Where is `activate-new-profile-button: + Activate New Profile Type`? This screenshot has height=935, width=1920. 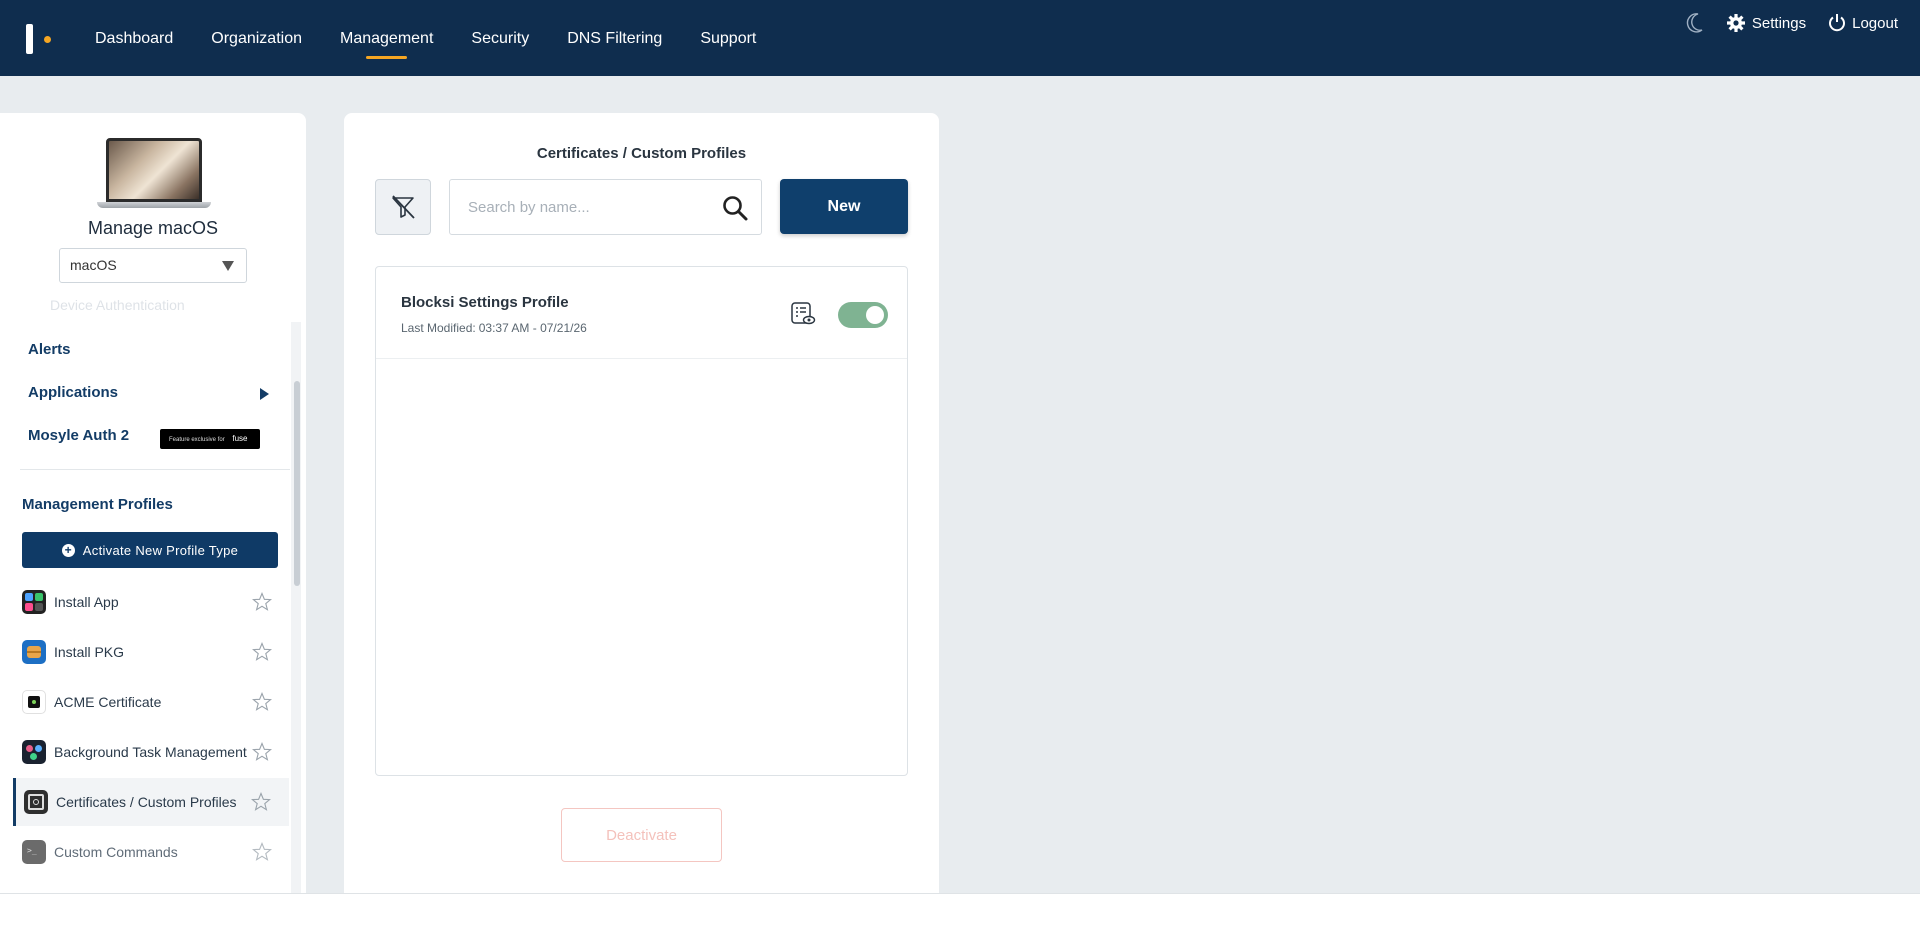
activate-new-profile-button: + Activate New Profile Type is located at coordinates (150, 550).